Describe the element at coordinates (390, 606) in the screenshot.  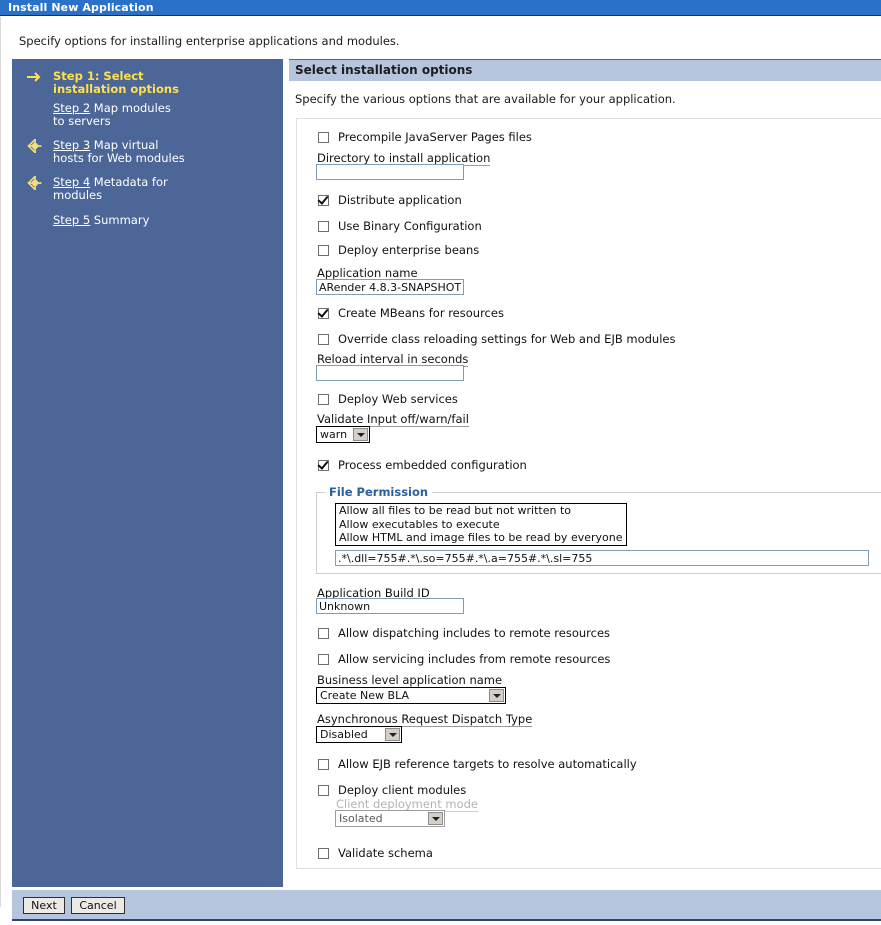
I see `application-build-id-input` at that location.